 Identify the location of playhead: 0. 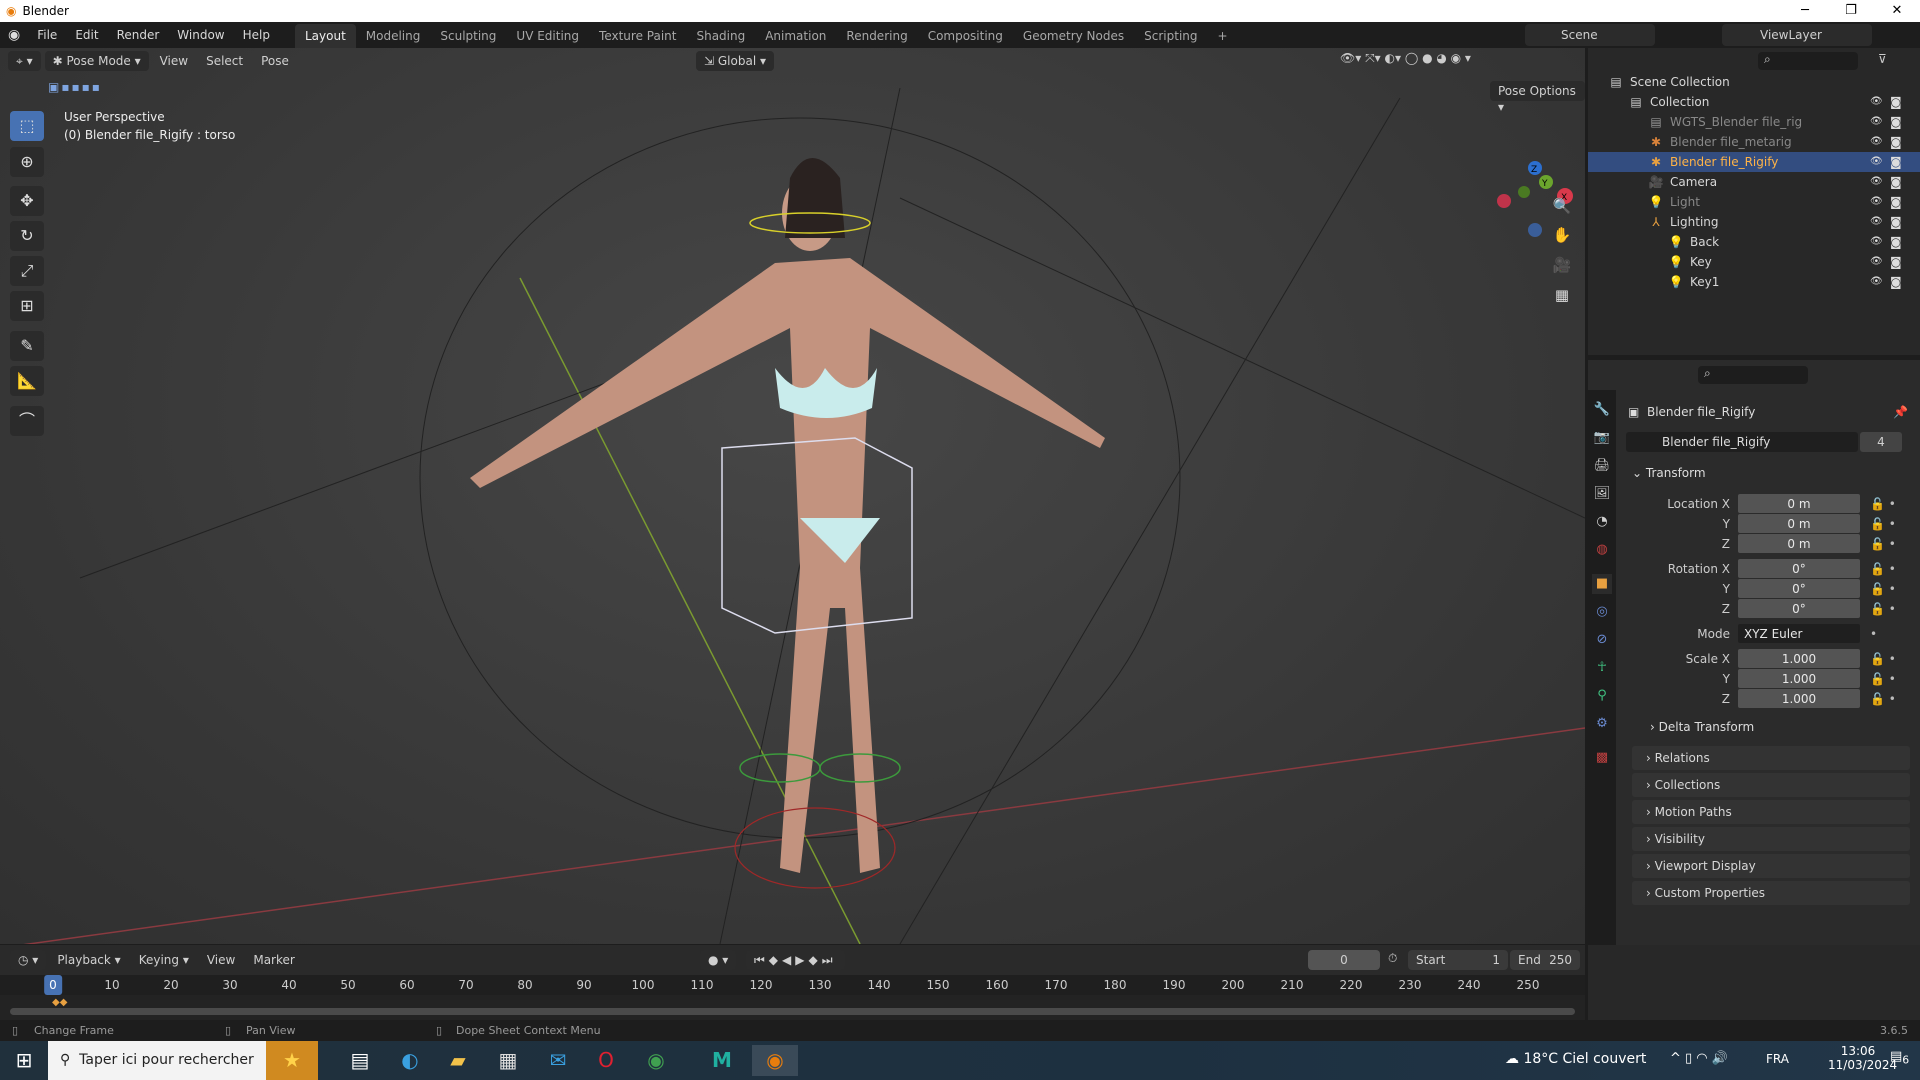
(53, 985).